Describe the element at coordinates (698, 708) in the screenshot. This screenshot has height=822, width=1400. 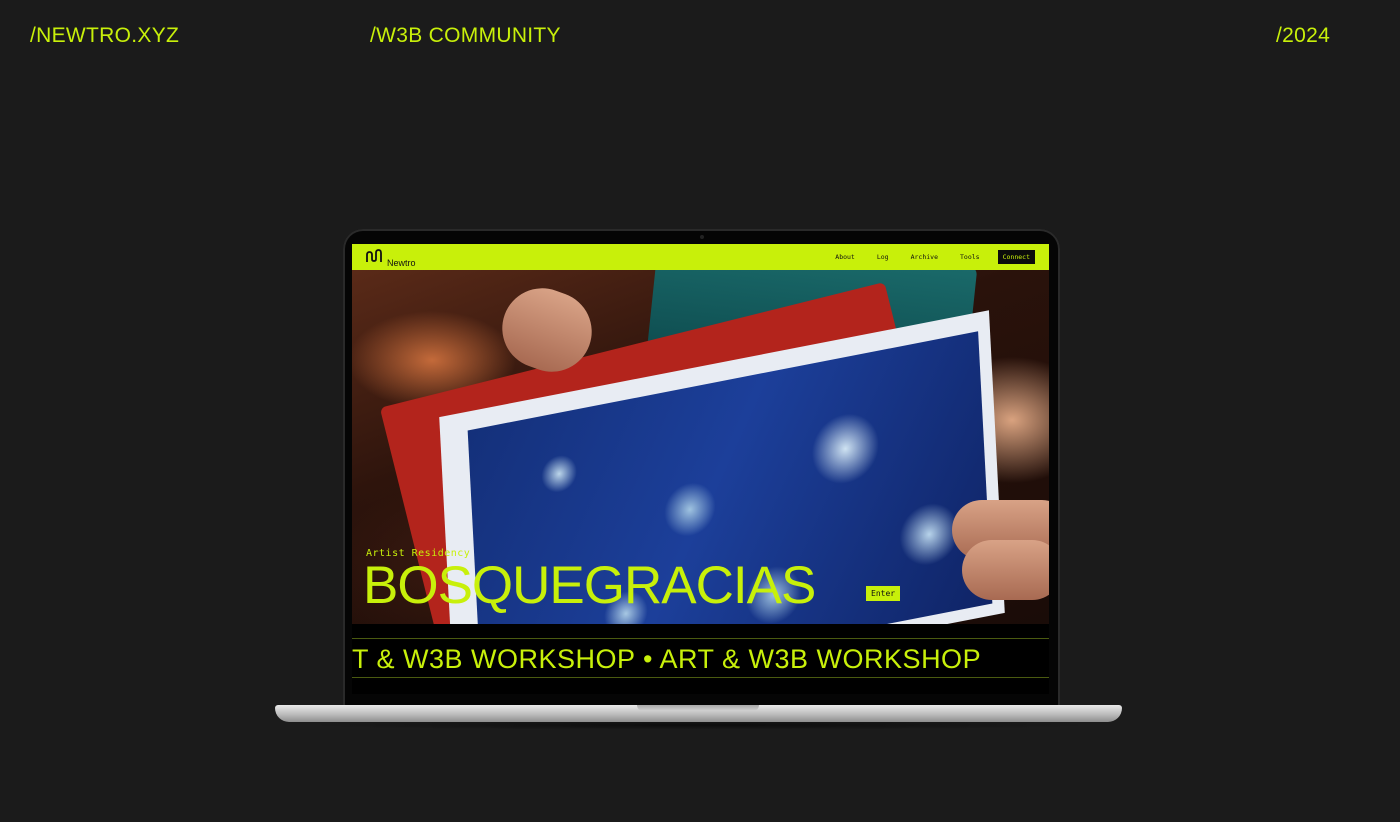
I see `laptop-notch` at that location.